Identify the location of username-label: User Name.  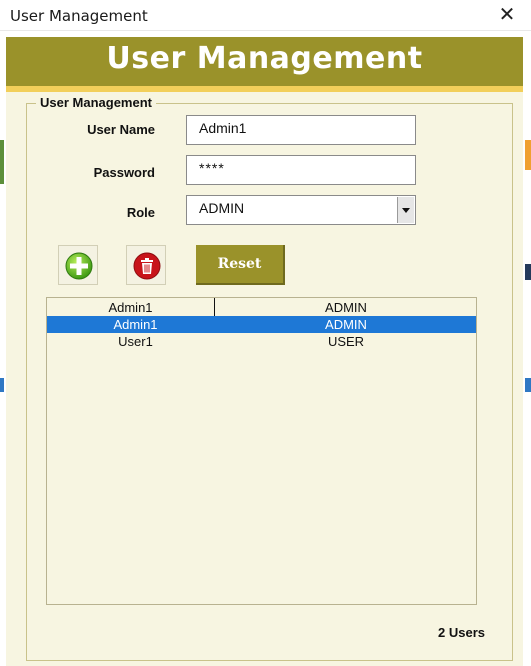
(121, 129).